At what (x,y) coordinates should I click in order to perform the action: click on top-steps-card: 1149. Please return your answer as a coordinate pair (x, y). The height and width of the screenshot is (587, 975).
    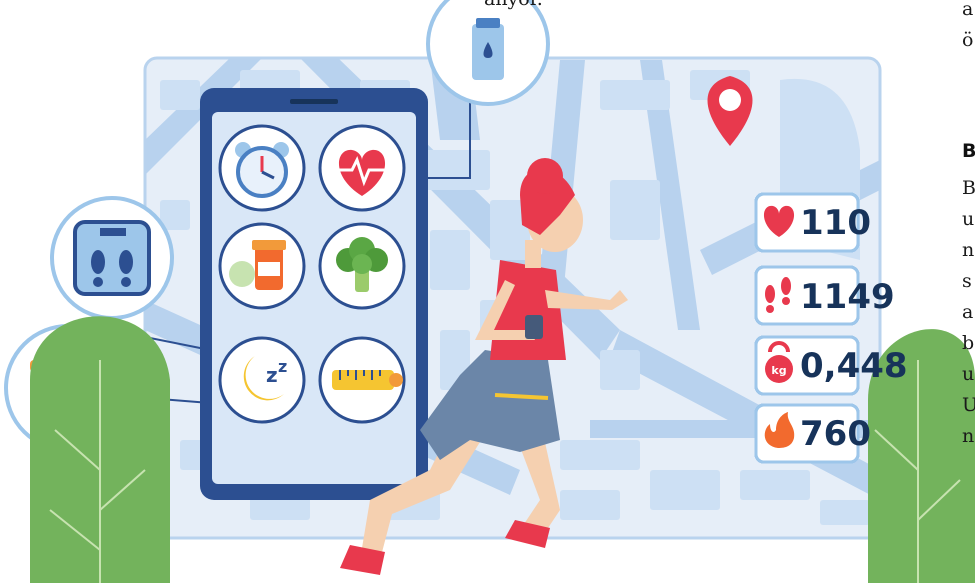
    Looking at the image, I should click on (824, 295).